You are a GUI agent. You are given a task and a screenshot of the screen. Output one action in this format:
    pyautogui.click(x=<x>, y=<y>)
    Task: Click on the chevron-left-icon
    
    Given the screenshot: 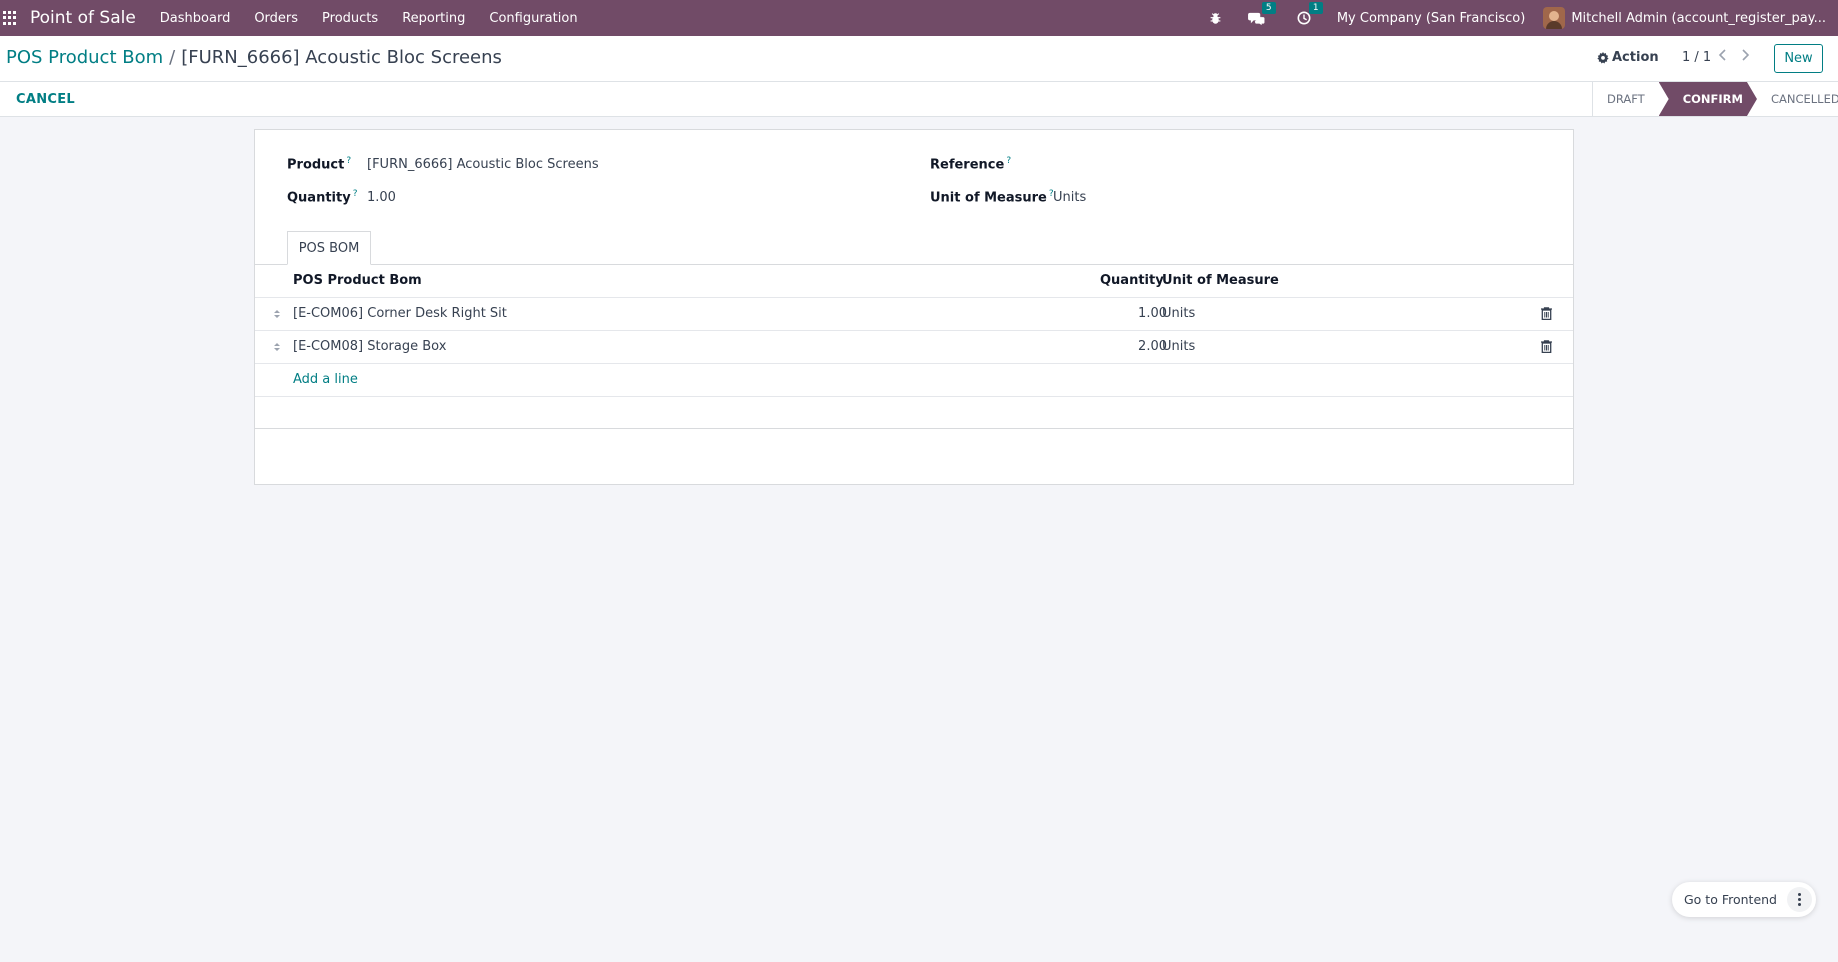 What is the action you would take?
    pyautogui.click(x=1723, y=57)
    